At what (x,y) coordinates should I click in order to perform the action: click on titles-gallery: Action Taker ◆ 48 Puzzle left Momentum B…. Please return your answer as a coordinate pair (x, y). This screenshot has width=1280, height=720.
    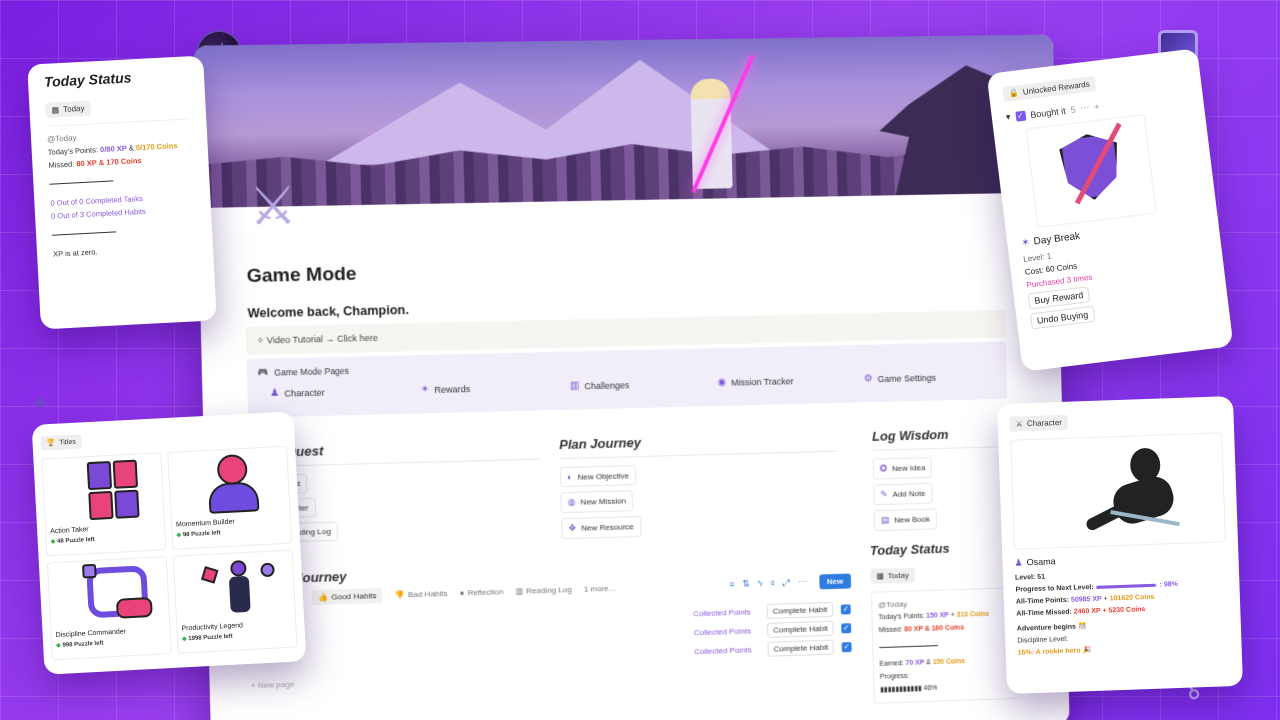
    Looking at the image, I should click on (169, 553).